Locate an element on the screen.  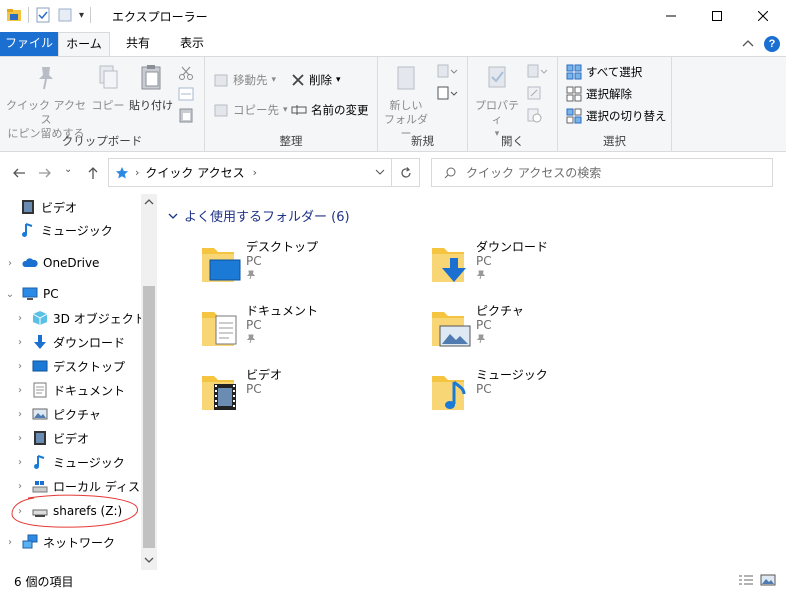
sidebar-item-videos-quick: ビデオ is located at coordinates (48, 207).